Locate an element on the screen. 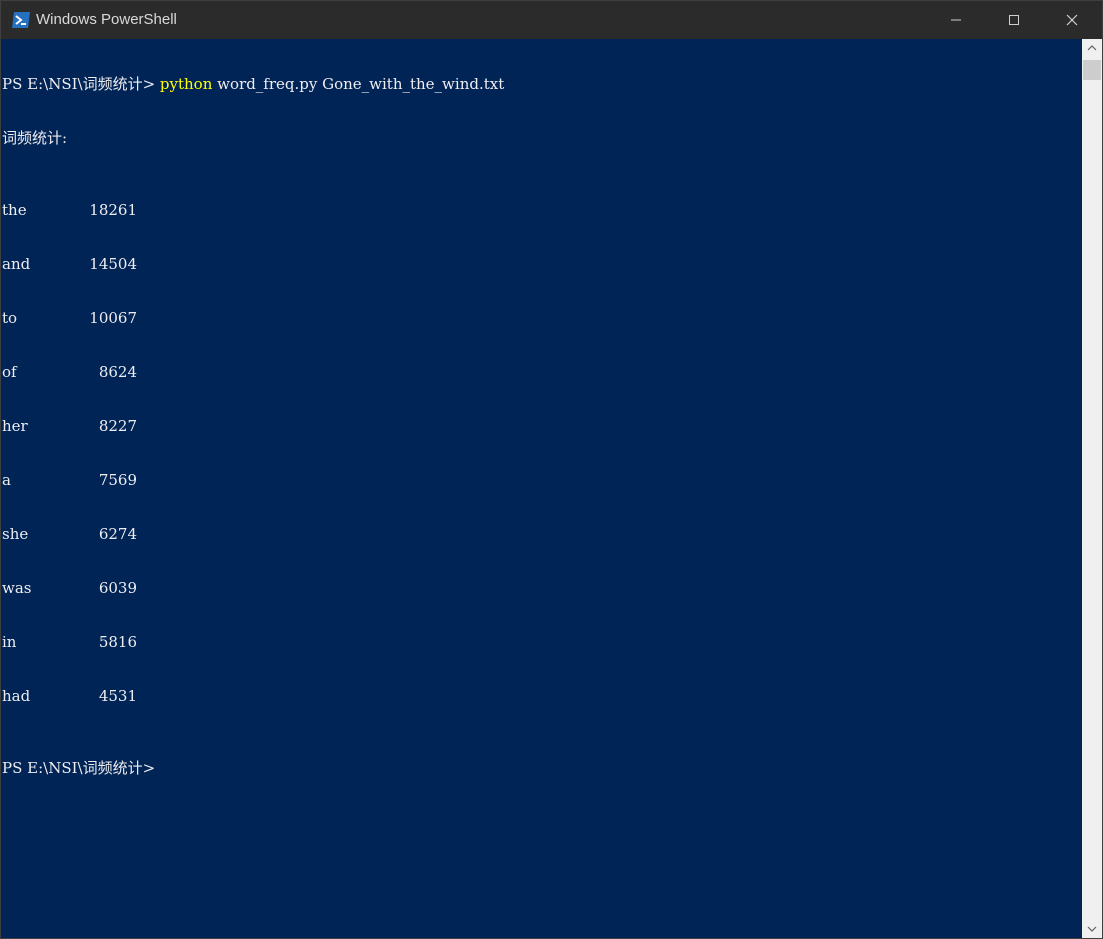  count: 5816 is located at coordinates (117, 642).